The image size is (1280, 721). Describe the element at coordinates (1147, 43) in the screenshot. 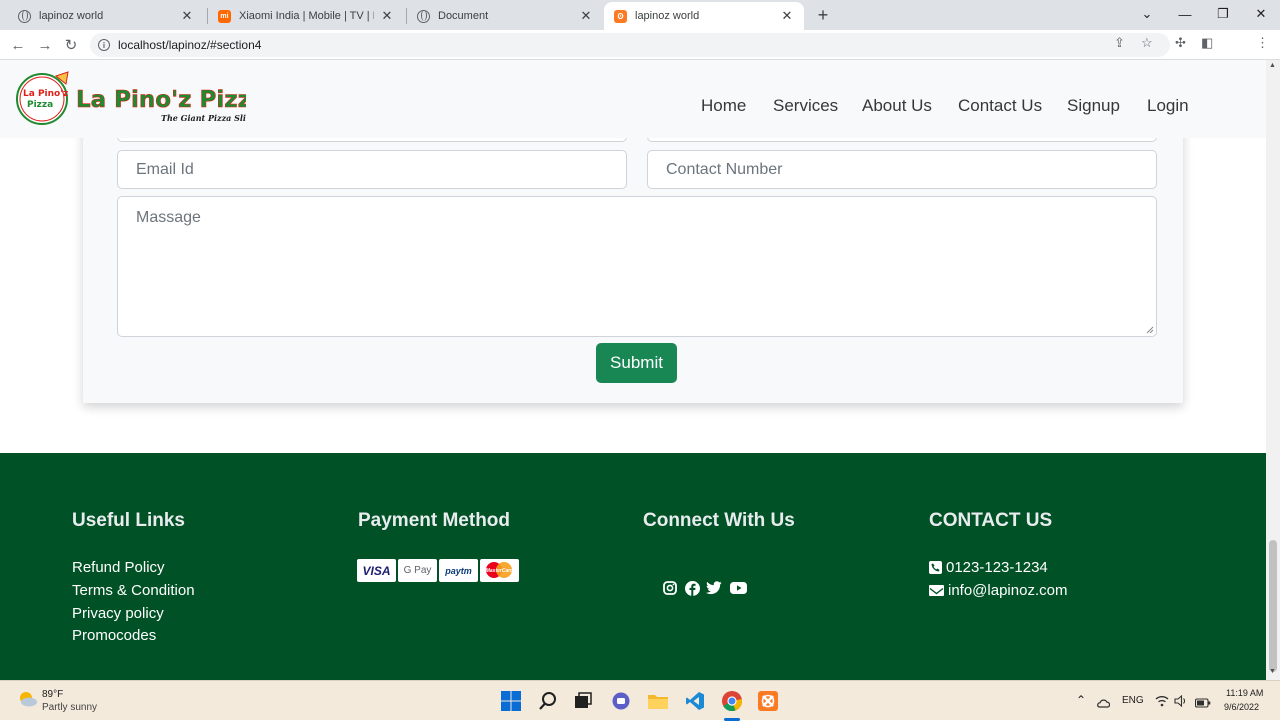

I see `bookmark-star-icon: ☆` at that location.